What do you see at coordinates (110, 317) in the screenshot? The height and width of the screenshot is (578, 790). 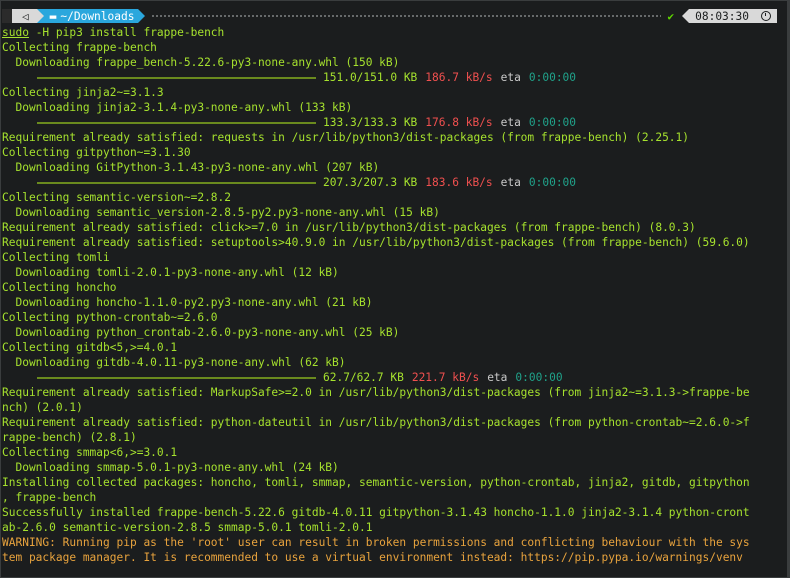 I see `output-line: Collecting python-crontab~=2.6.0` at bounding box center [110, 317].